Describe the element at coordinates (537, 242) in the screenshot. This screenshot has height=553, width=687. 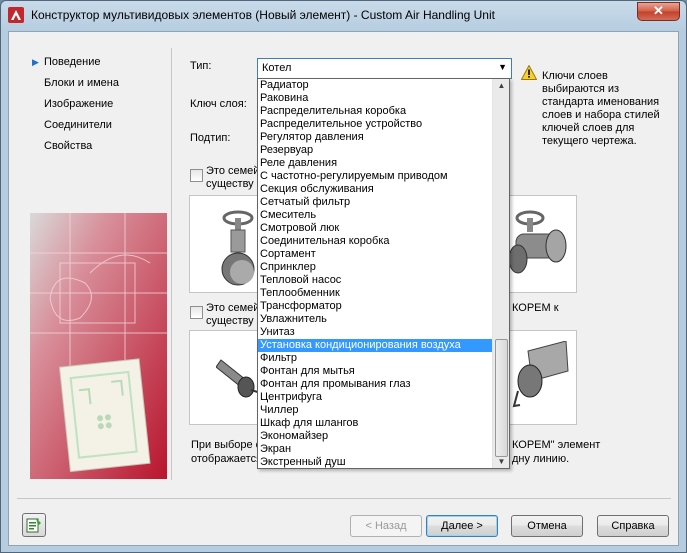
I see `valve-illustration-right` at that location.